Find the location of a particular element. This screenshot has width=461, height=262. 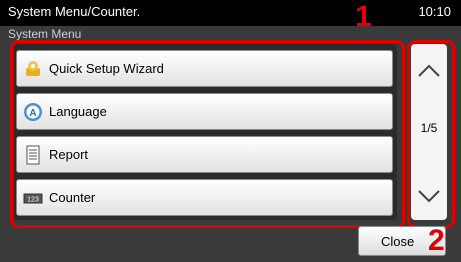

titlebar: System Menu/Counter. 10:10 is located at coordinates (230, 13).